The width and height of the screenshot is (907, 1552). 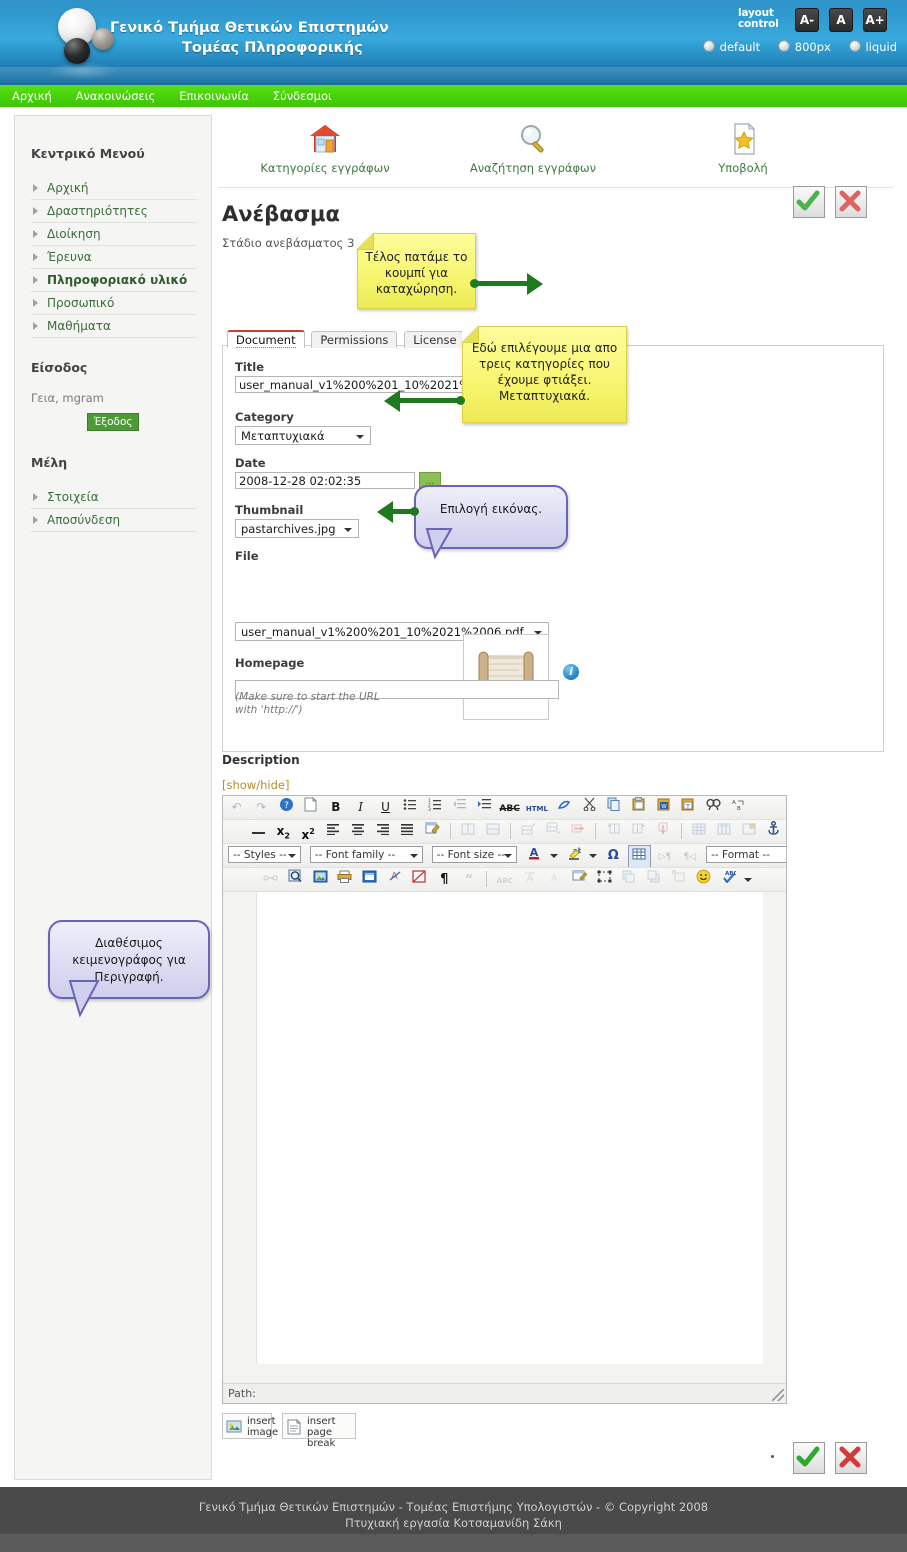 I want to click on font-normal-button: A, so click(x=841, y=20).